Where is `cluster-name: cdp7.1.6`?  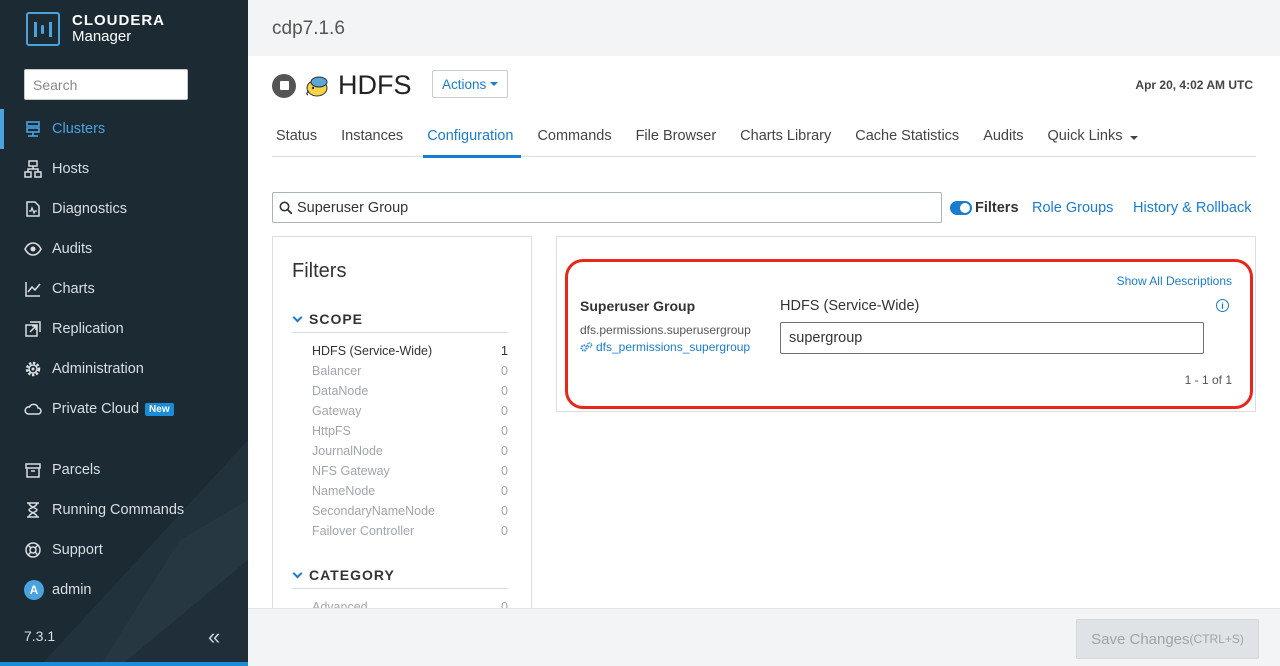
cluster-name: cdp7.1.6 is located at coordinates (308, 29).